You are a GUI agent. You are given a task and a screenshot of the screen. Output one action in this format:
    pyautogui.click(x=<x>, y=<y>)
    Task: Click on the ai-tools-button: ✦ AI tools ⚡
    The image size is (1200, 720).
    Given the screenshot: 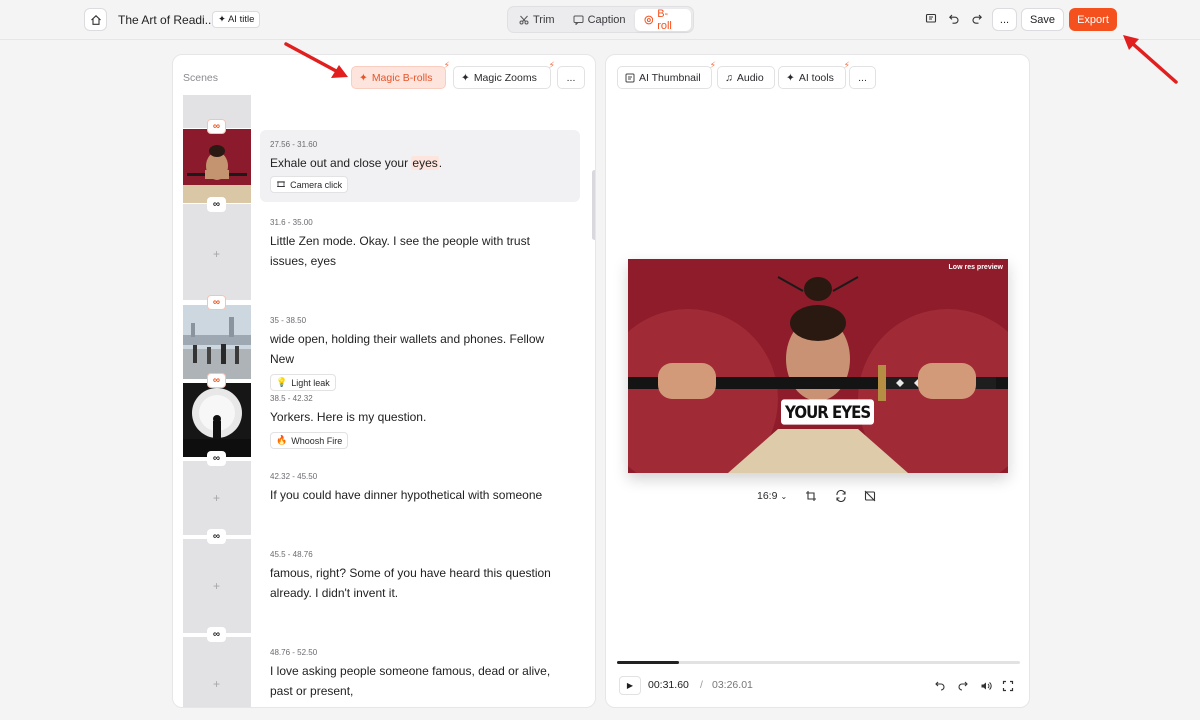 What is the action you would take?
    pyautogui.click(x=814, y=74)
    